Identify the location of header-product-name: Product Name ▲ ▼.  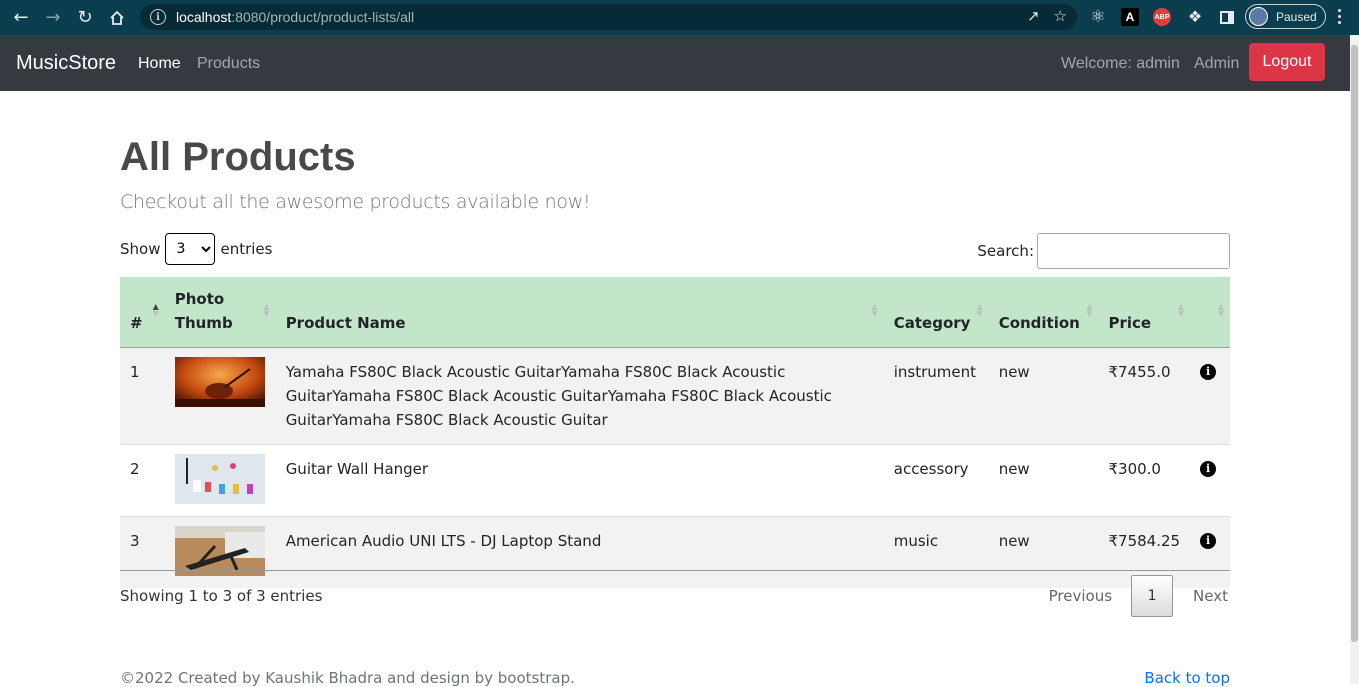
(579, 312).